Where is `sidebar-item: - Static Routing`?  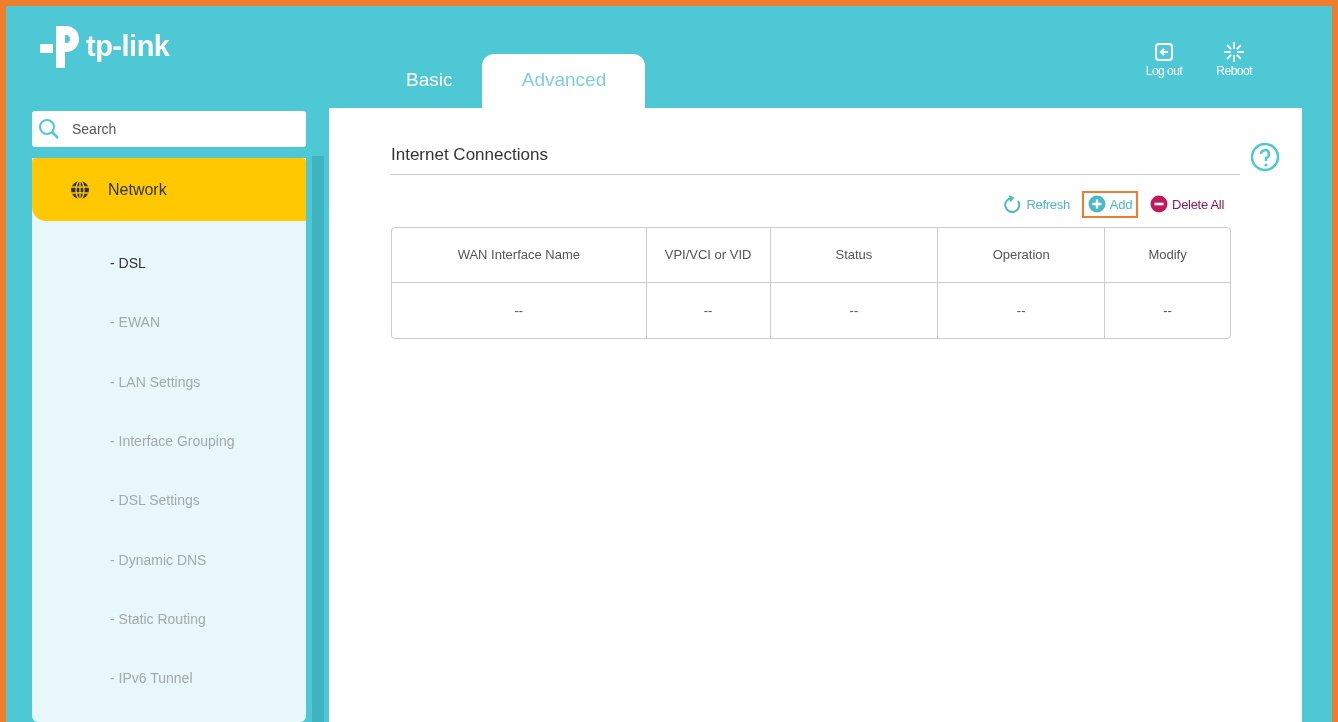 sidebar-item: - Static Routing is located at coordinates (169, 619).